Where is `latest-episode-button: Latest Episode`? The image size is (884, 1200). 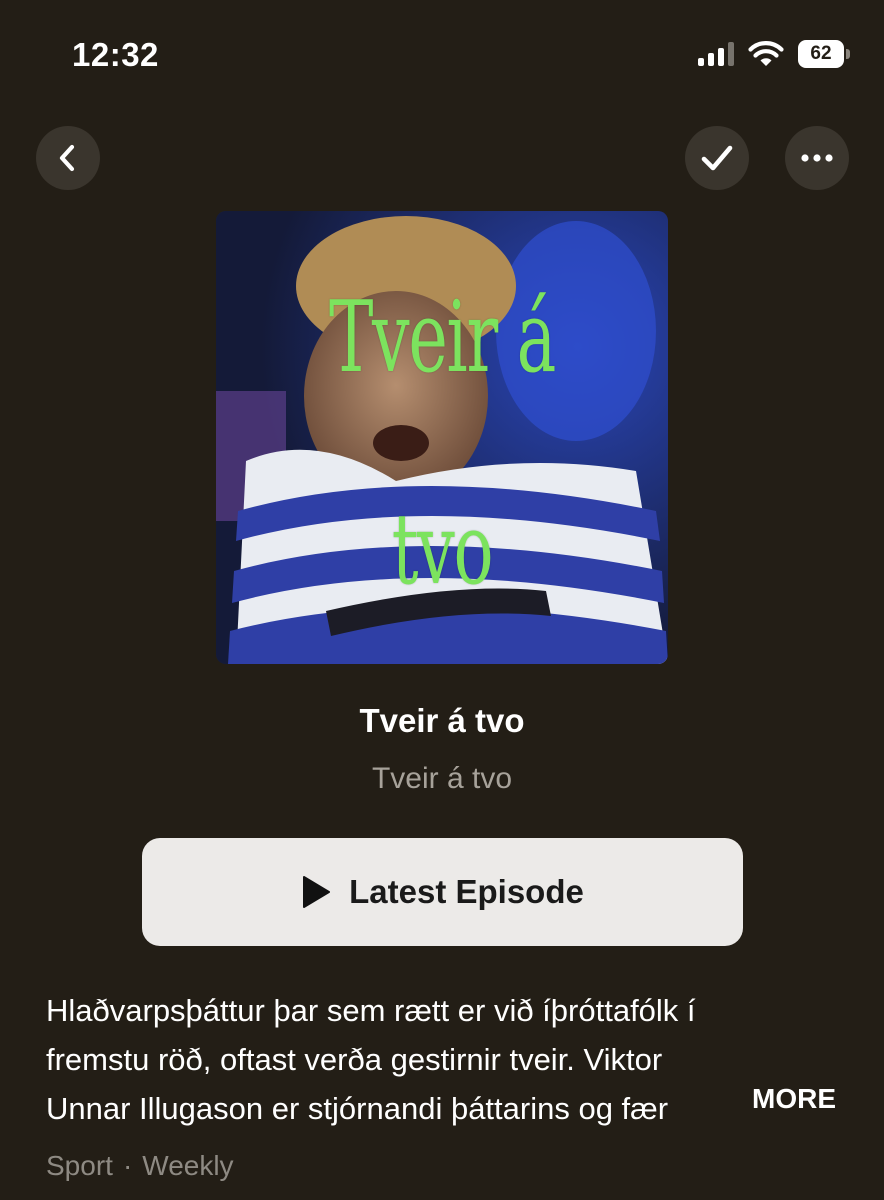
latest-episode-button: Latest Episode is located at coordinates (442, 892).